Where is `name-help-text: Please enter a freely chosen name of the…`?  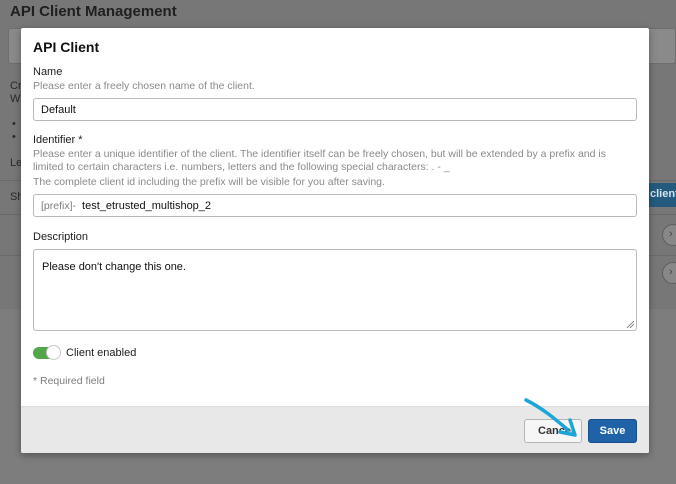 name-help-text: Please enter a freely chosen name of the… is located at coordinates (144, 86).